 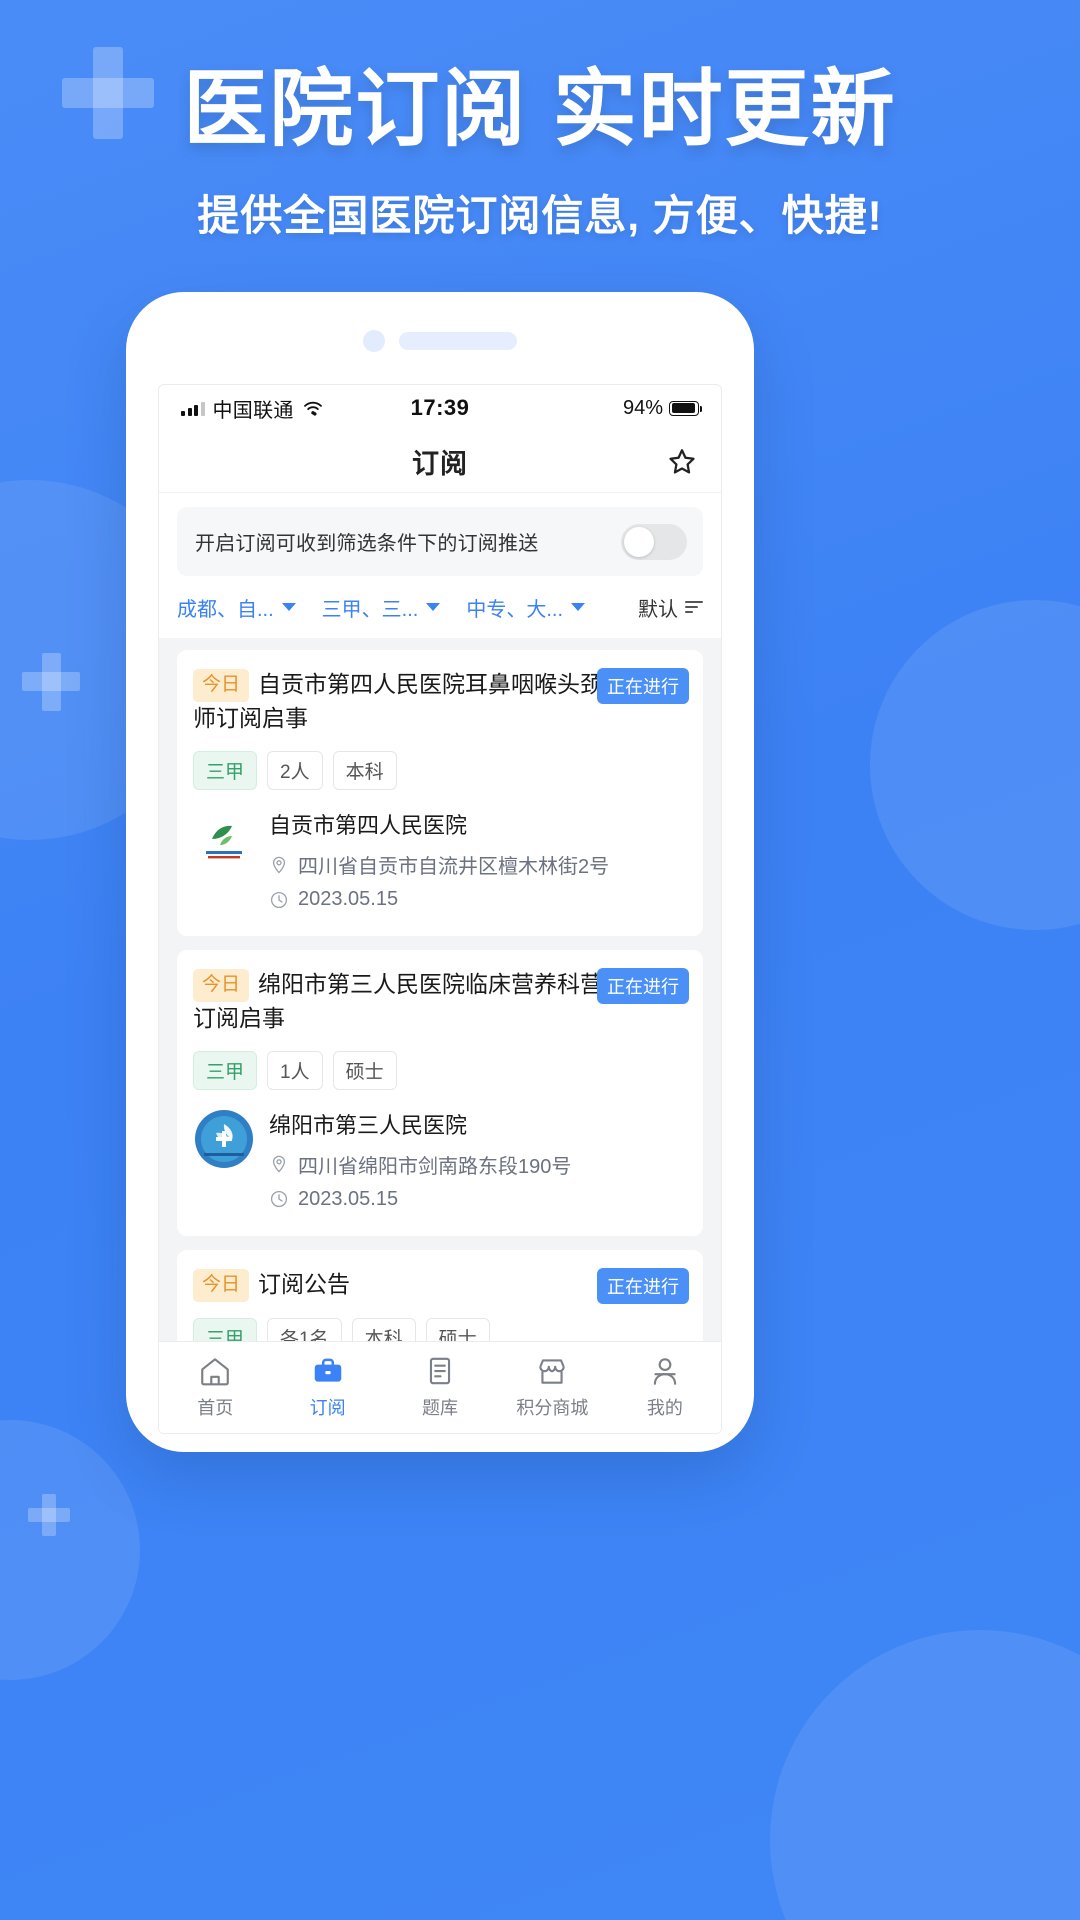 I want to click on tag-list: 三甲 各1名 本科 硕士, so click(x=440, y=1329).